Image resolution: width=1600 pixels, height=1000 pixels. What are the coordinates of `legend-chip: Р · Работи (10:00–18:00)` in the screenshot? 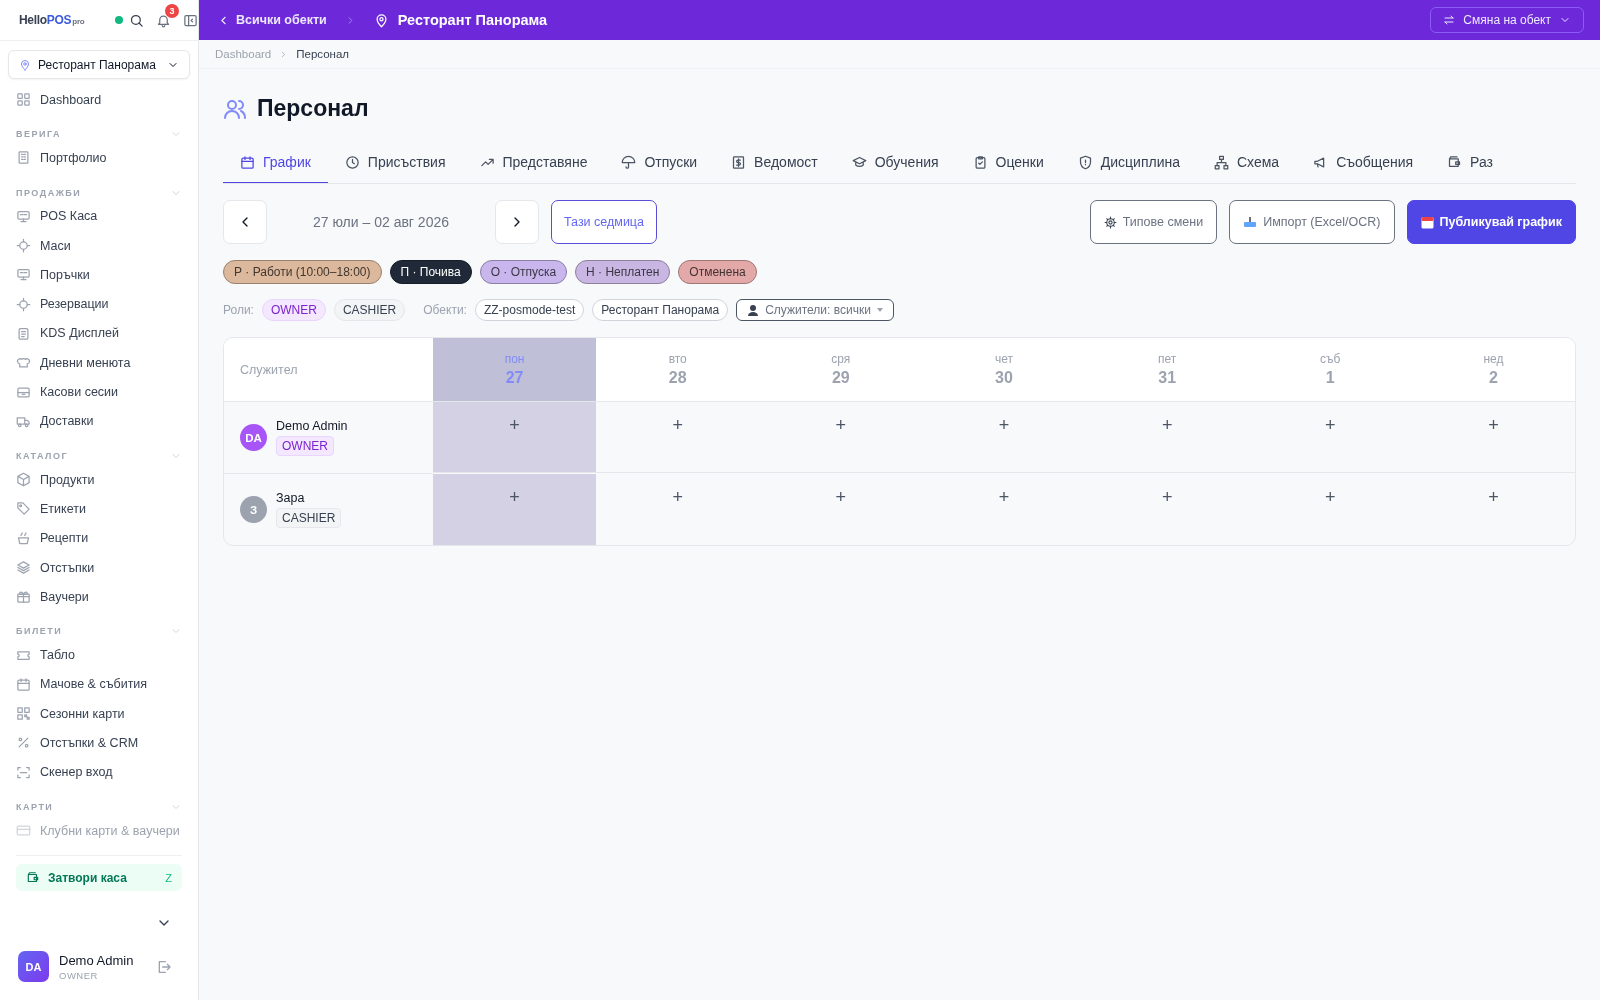 It's located at (302, 272).